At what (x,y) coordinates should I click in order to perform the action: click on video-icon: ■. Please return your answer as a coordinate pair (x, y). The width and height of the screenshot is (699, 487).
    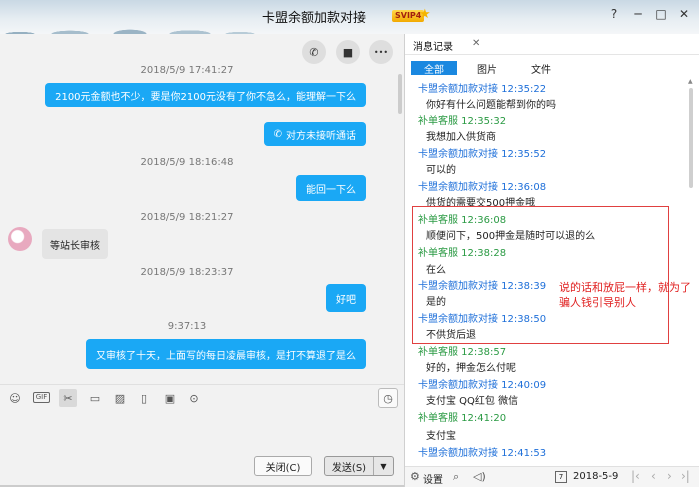
    Looking at the image, I should click on (348, 52).